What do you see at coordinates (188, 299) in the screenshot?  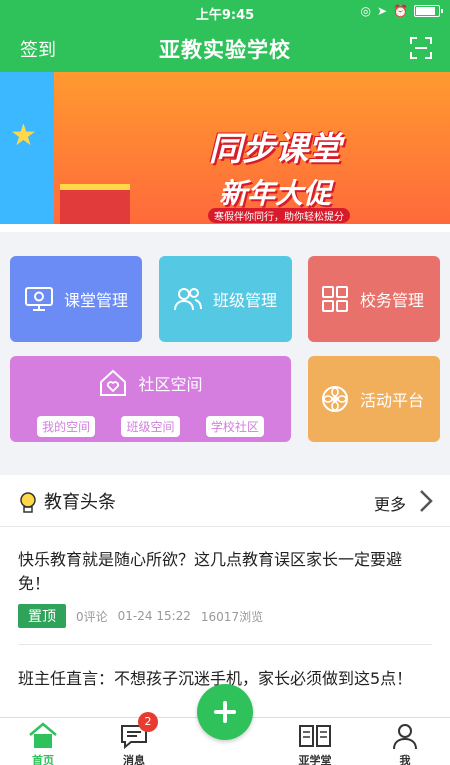 I see `users-icon` at bounding box center [188, 299].